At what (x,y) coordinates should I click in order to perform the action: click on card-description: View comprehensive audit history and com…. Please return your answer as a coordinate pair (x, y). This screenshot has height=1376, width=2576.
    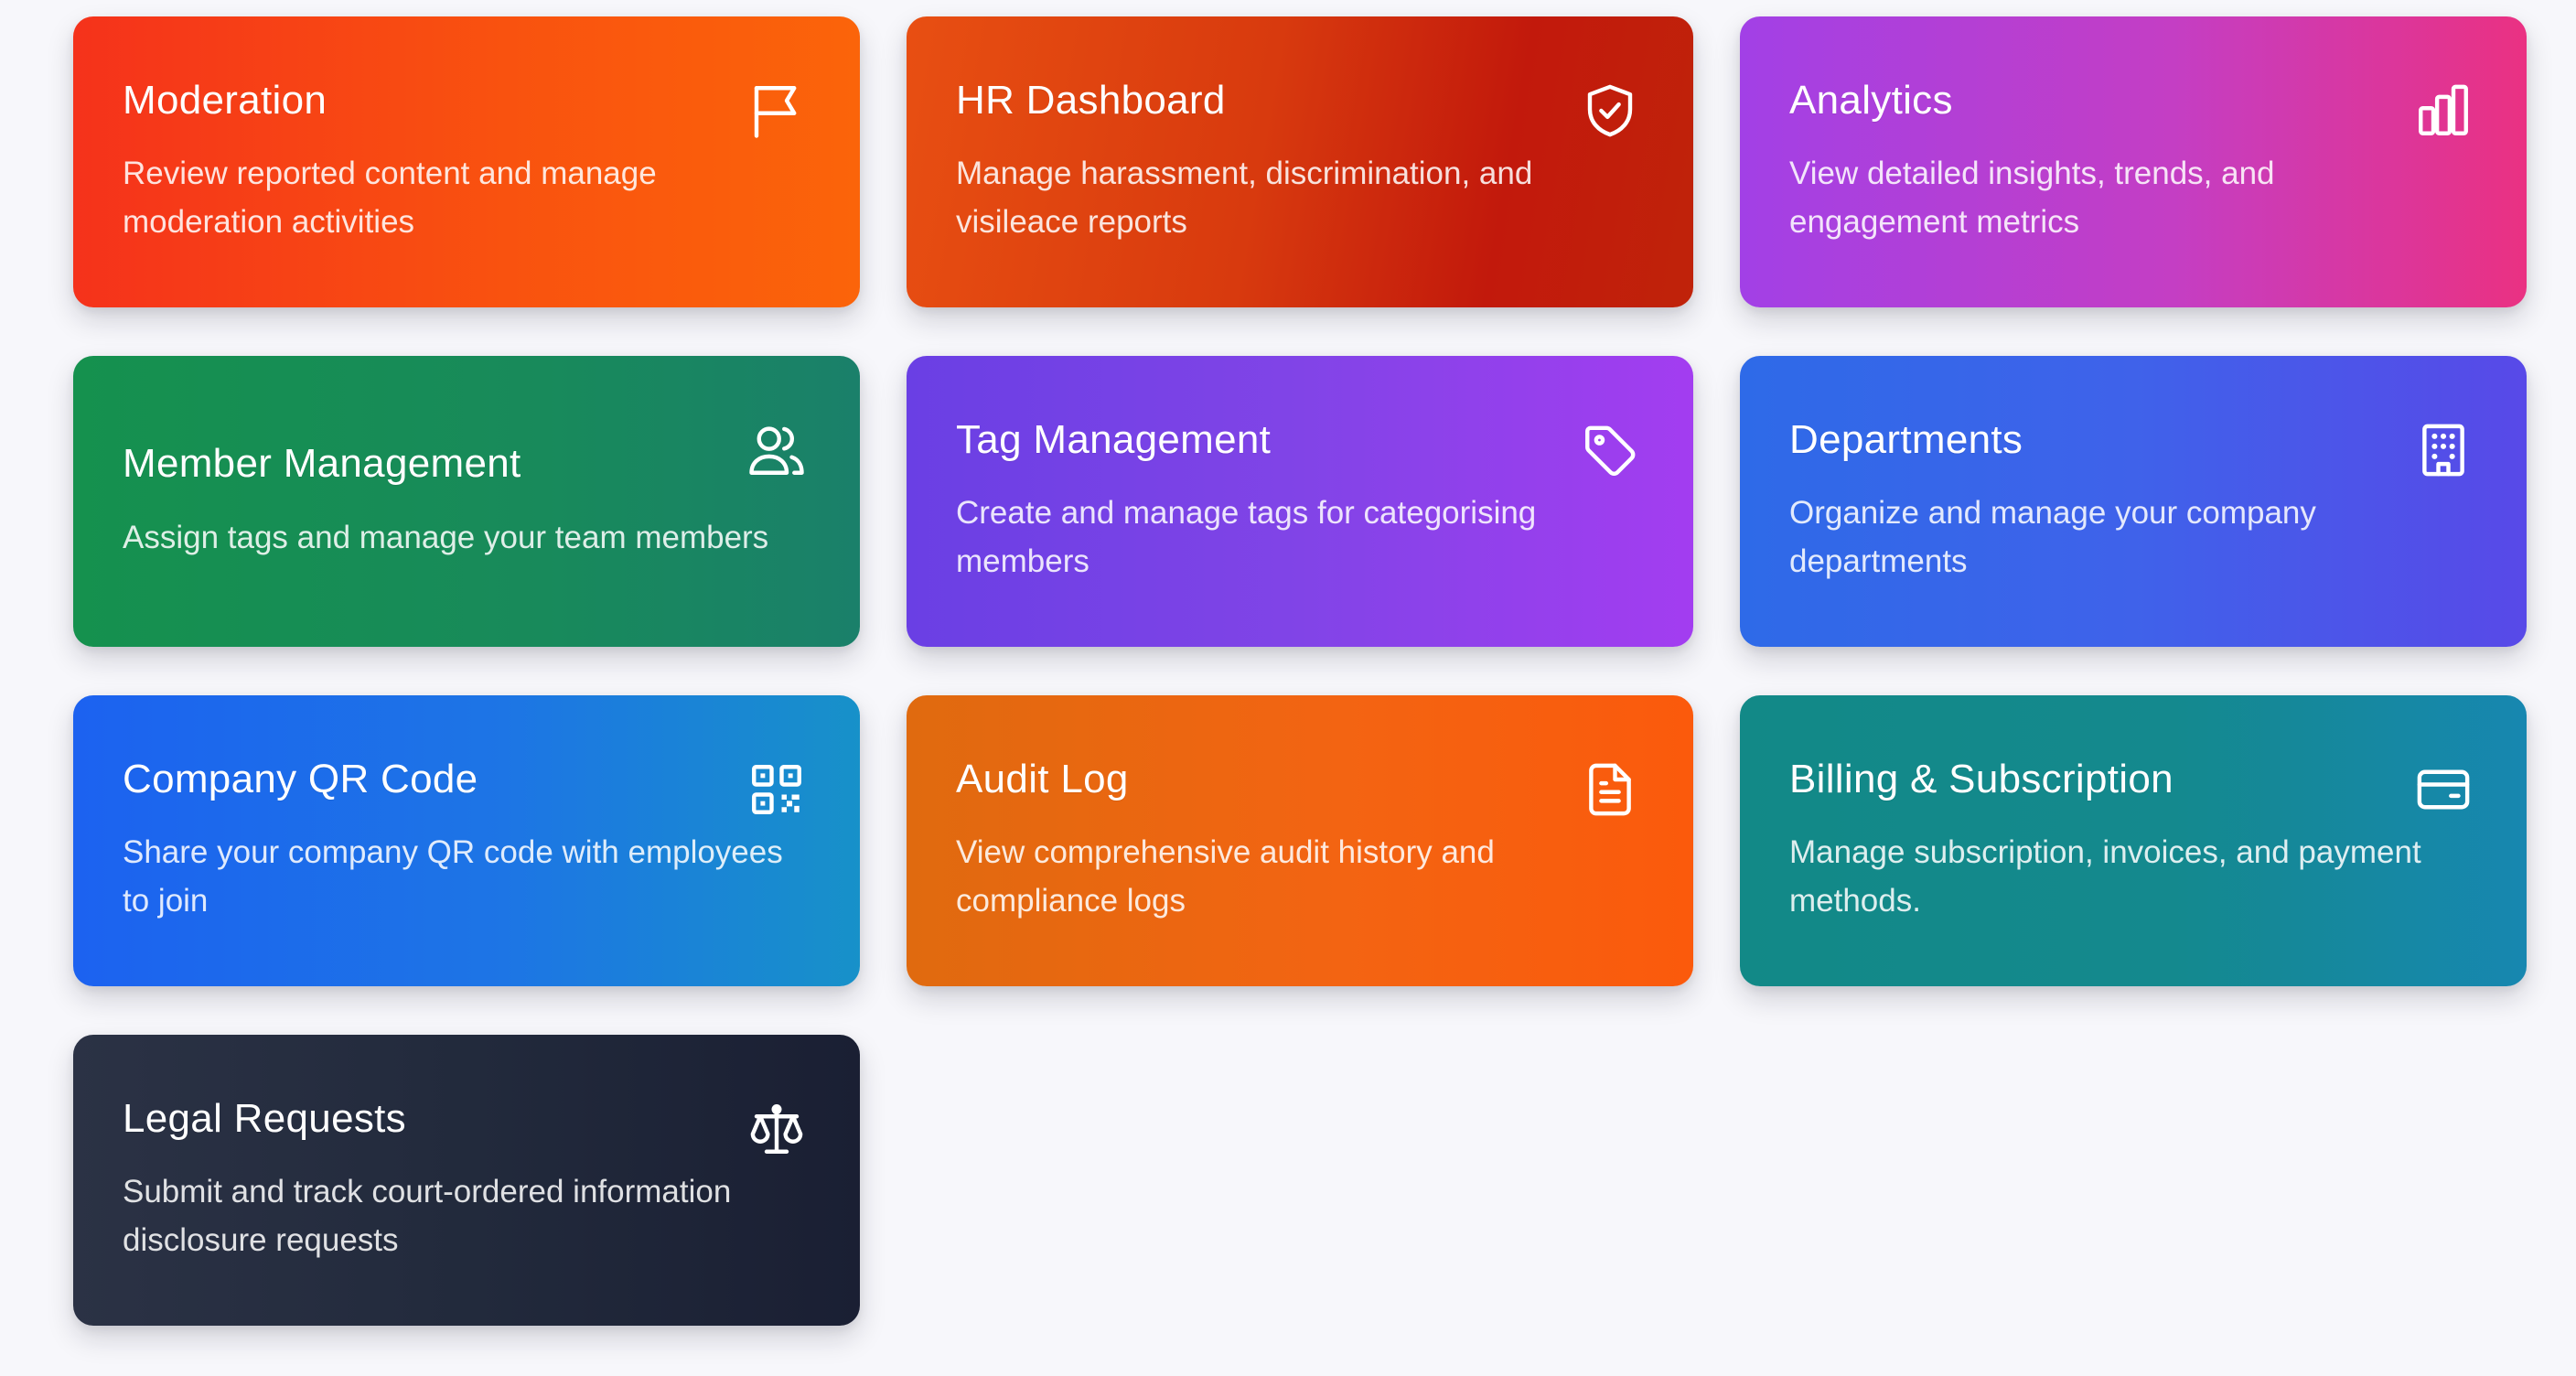
    Looking at the image, I should click on (1225, 876).